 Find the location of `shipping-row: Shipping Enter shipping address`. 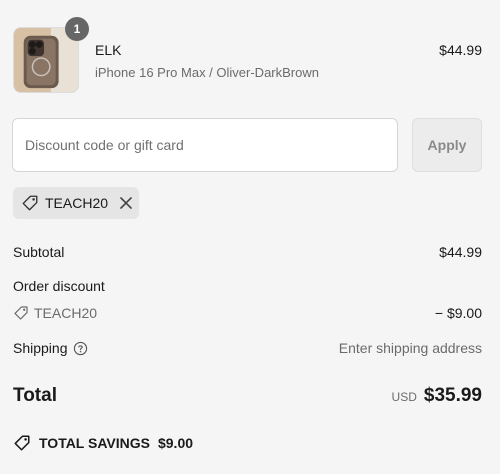

shipping-row: Shipping Enter shipping address is located at coordinates (247, 348).